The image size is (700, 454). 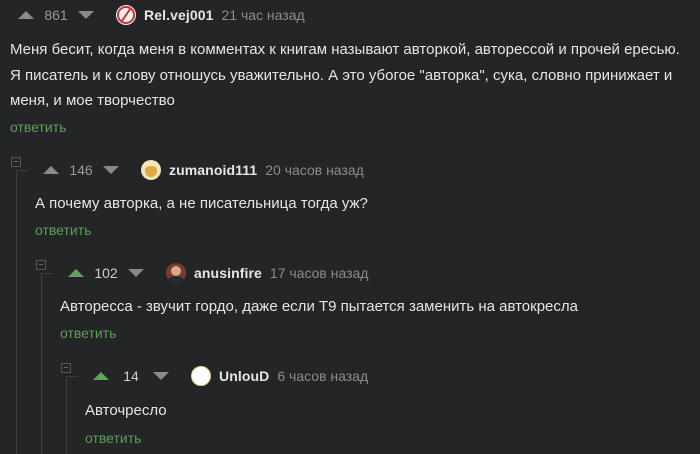 I want to click on vote-block: 14, so click(x=131, y=376).